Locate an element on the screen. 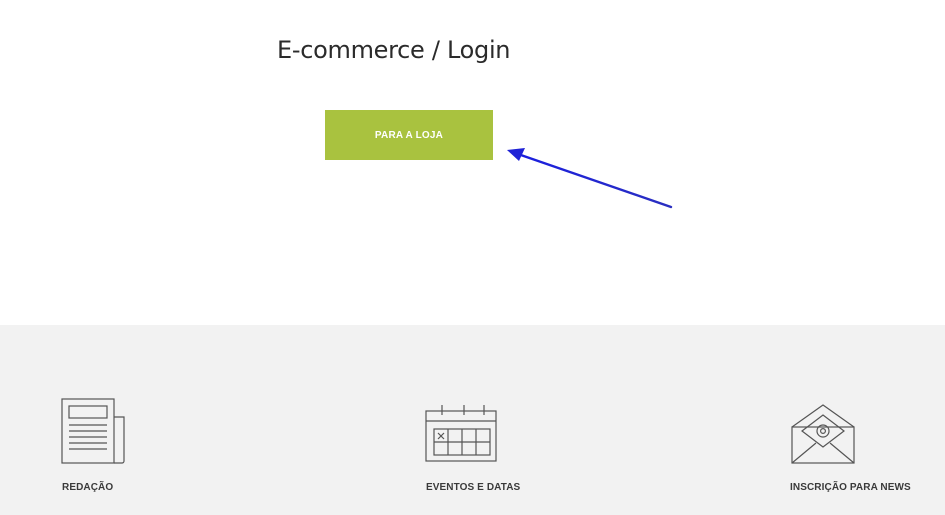 The image size is (945, 515). page-title: E-commerce / Login is located at coordinates (394, 50).